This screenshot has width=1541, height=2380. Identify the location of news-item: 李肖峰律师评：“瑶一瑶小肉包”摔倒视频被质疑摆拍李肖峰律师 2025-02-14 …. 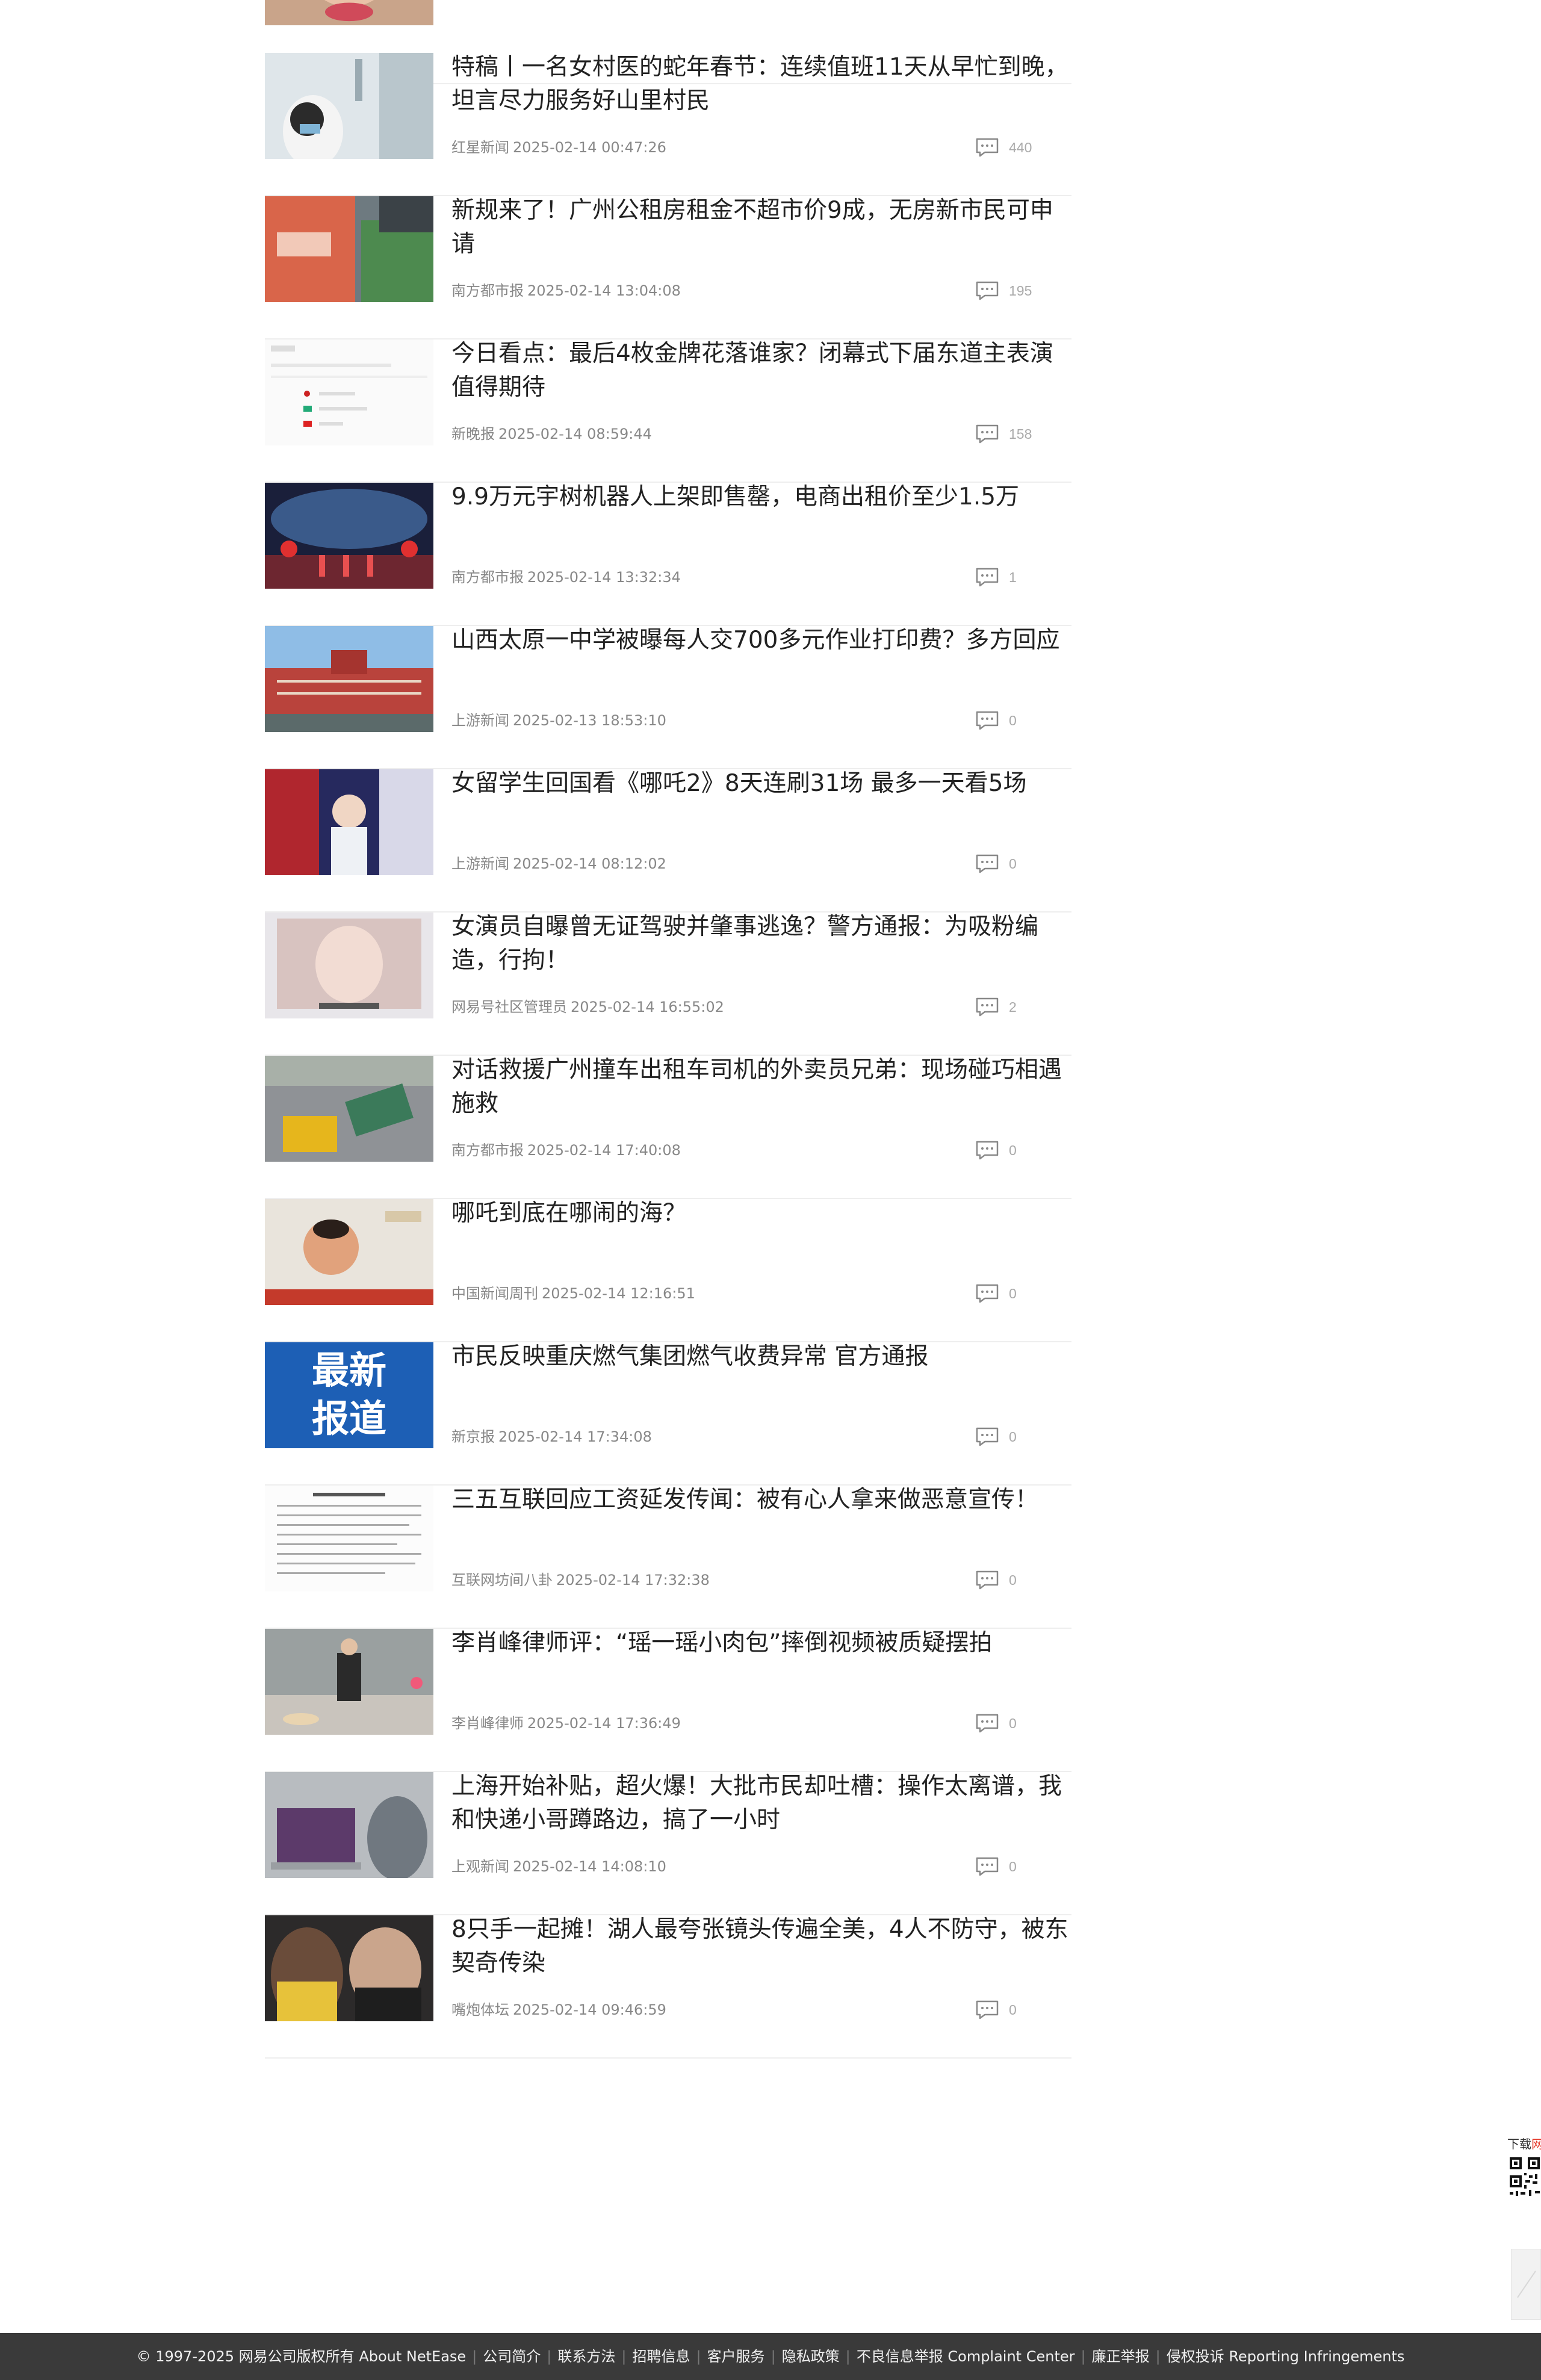
(668, 1700).